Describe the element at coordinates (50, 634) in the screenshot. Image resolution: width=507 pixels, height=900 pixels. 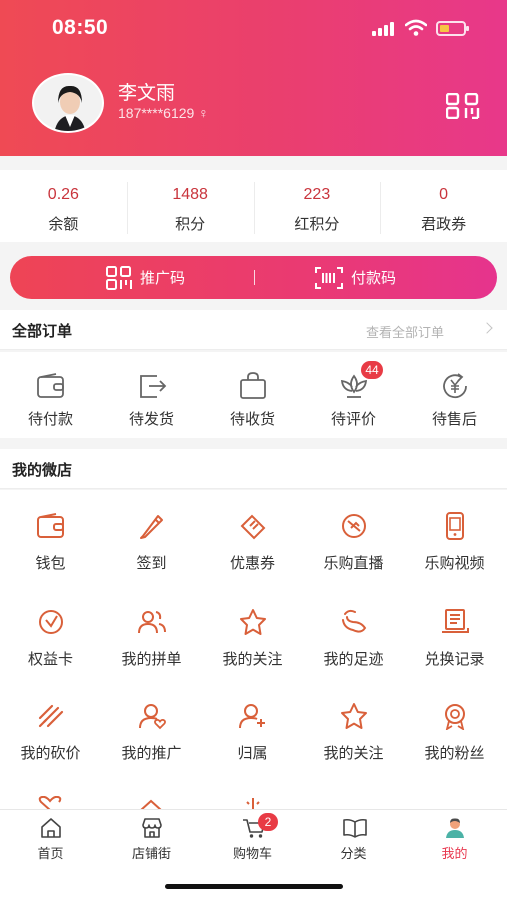
I see `shop-item-benefit-card: 权益卡` at that location.